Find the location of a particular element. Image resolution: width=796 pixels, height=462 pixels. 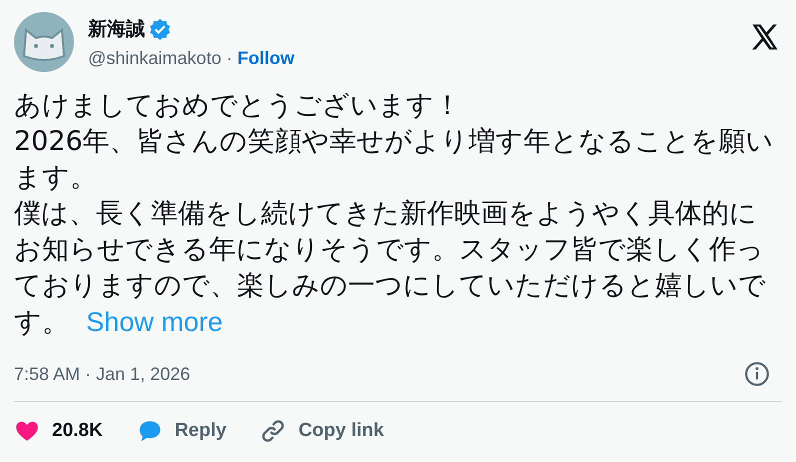

info-icon is located at coordinates (757, 374).